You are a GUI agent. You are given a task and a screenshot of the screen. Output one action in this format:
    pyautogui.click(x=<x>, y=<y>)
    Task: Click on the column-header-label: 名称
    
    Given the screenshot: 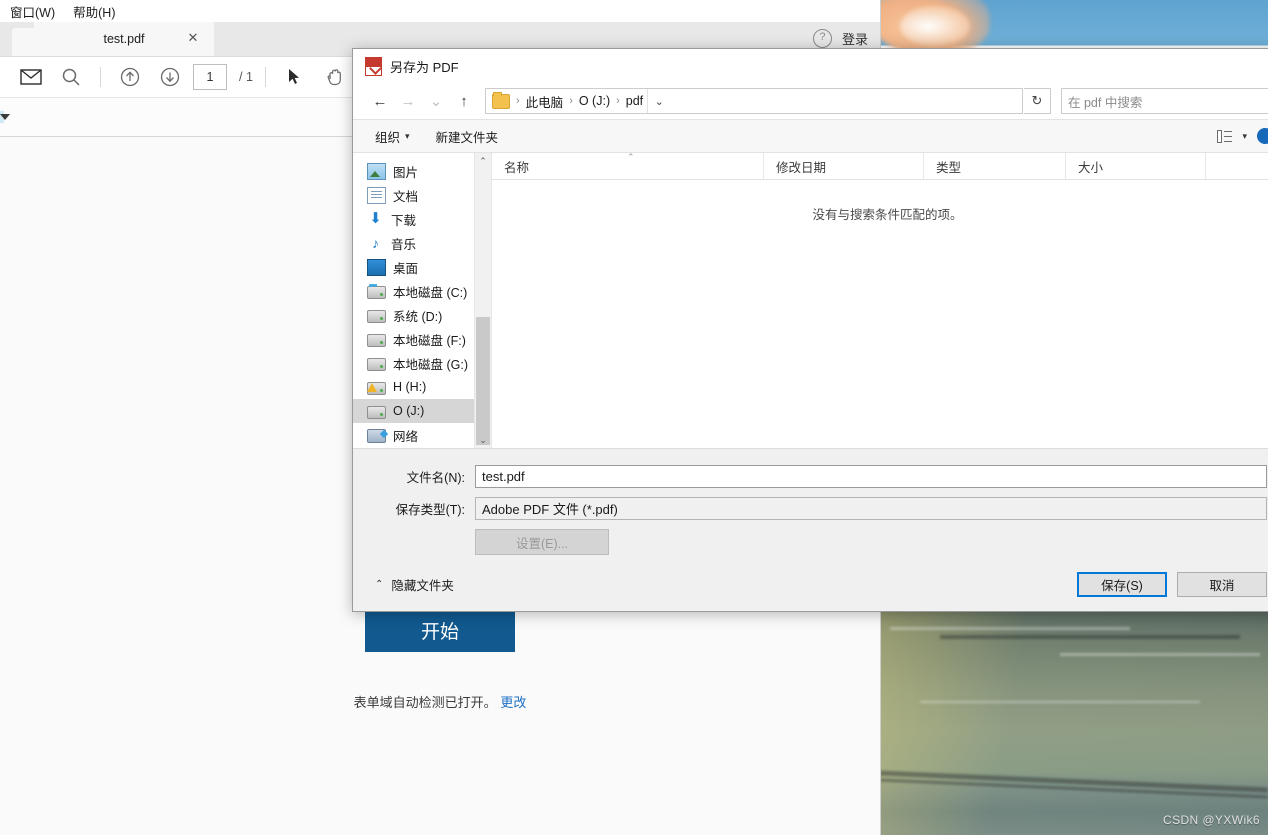 What is the action you would take?
    pyautogui.click(x=517, y=167)
    